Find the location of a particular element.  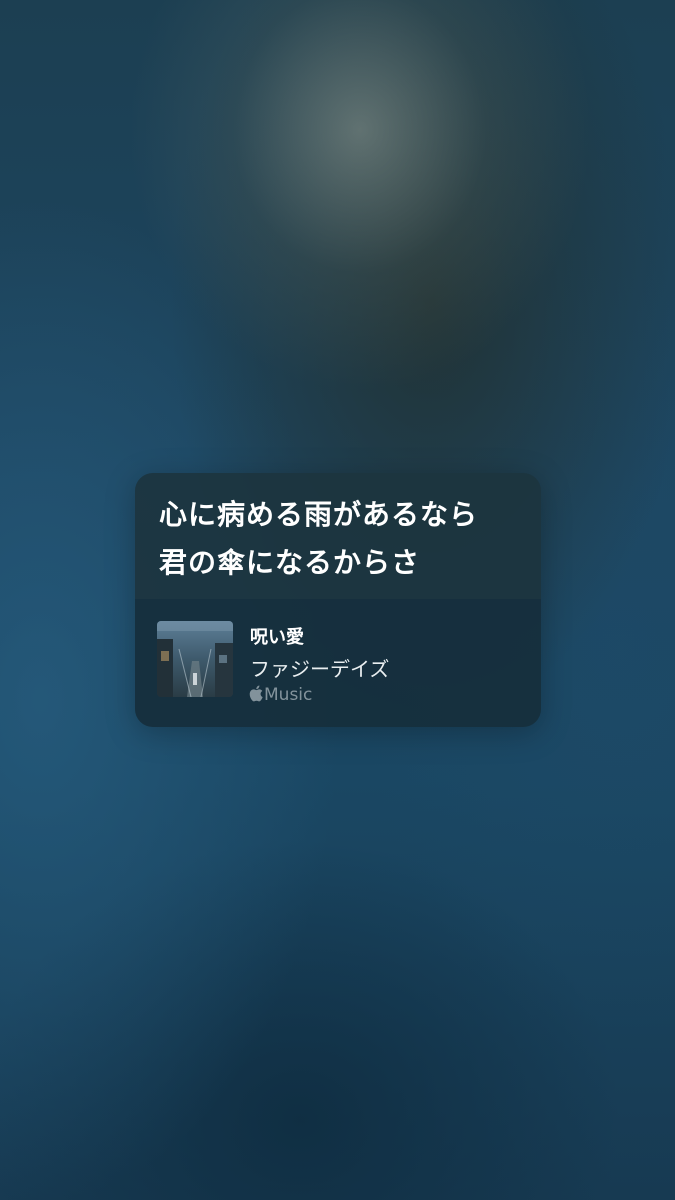

lyrics-section: 心に病める雨があるなら 君の傘になるからさ is located at coordinates (338, 536).